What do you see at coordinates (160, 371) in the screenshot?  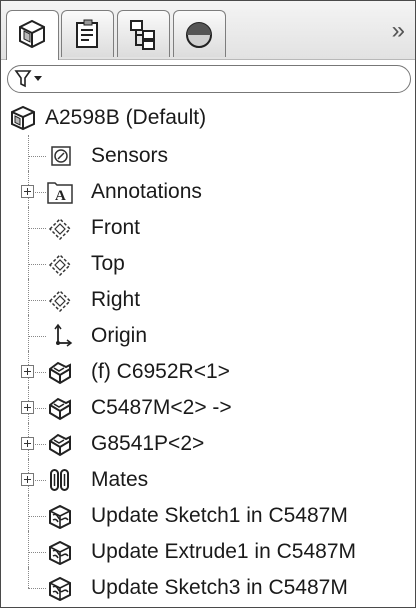 I see `tree-item-label: (f) C6952R<1>` at bounding box center [160, 371].